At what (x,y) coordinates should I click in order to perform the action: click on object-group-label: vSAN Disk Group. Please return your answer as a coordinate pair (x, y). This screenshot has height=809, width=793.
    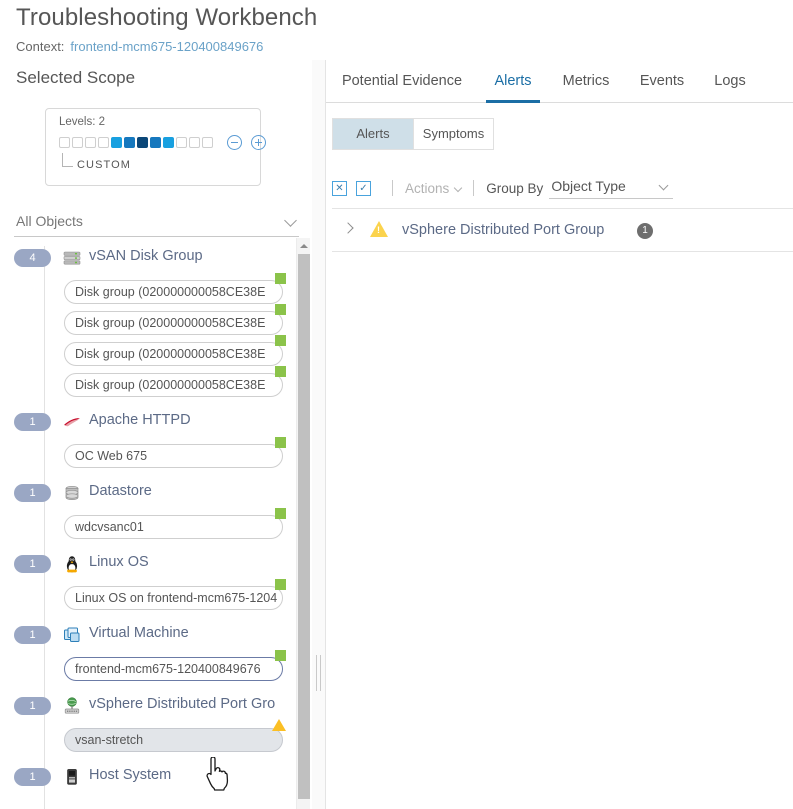
    Looking at the image, I should click on (146, 256).